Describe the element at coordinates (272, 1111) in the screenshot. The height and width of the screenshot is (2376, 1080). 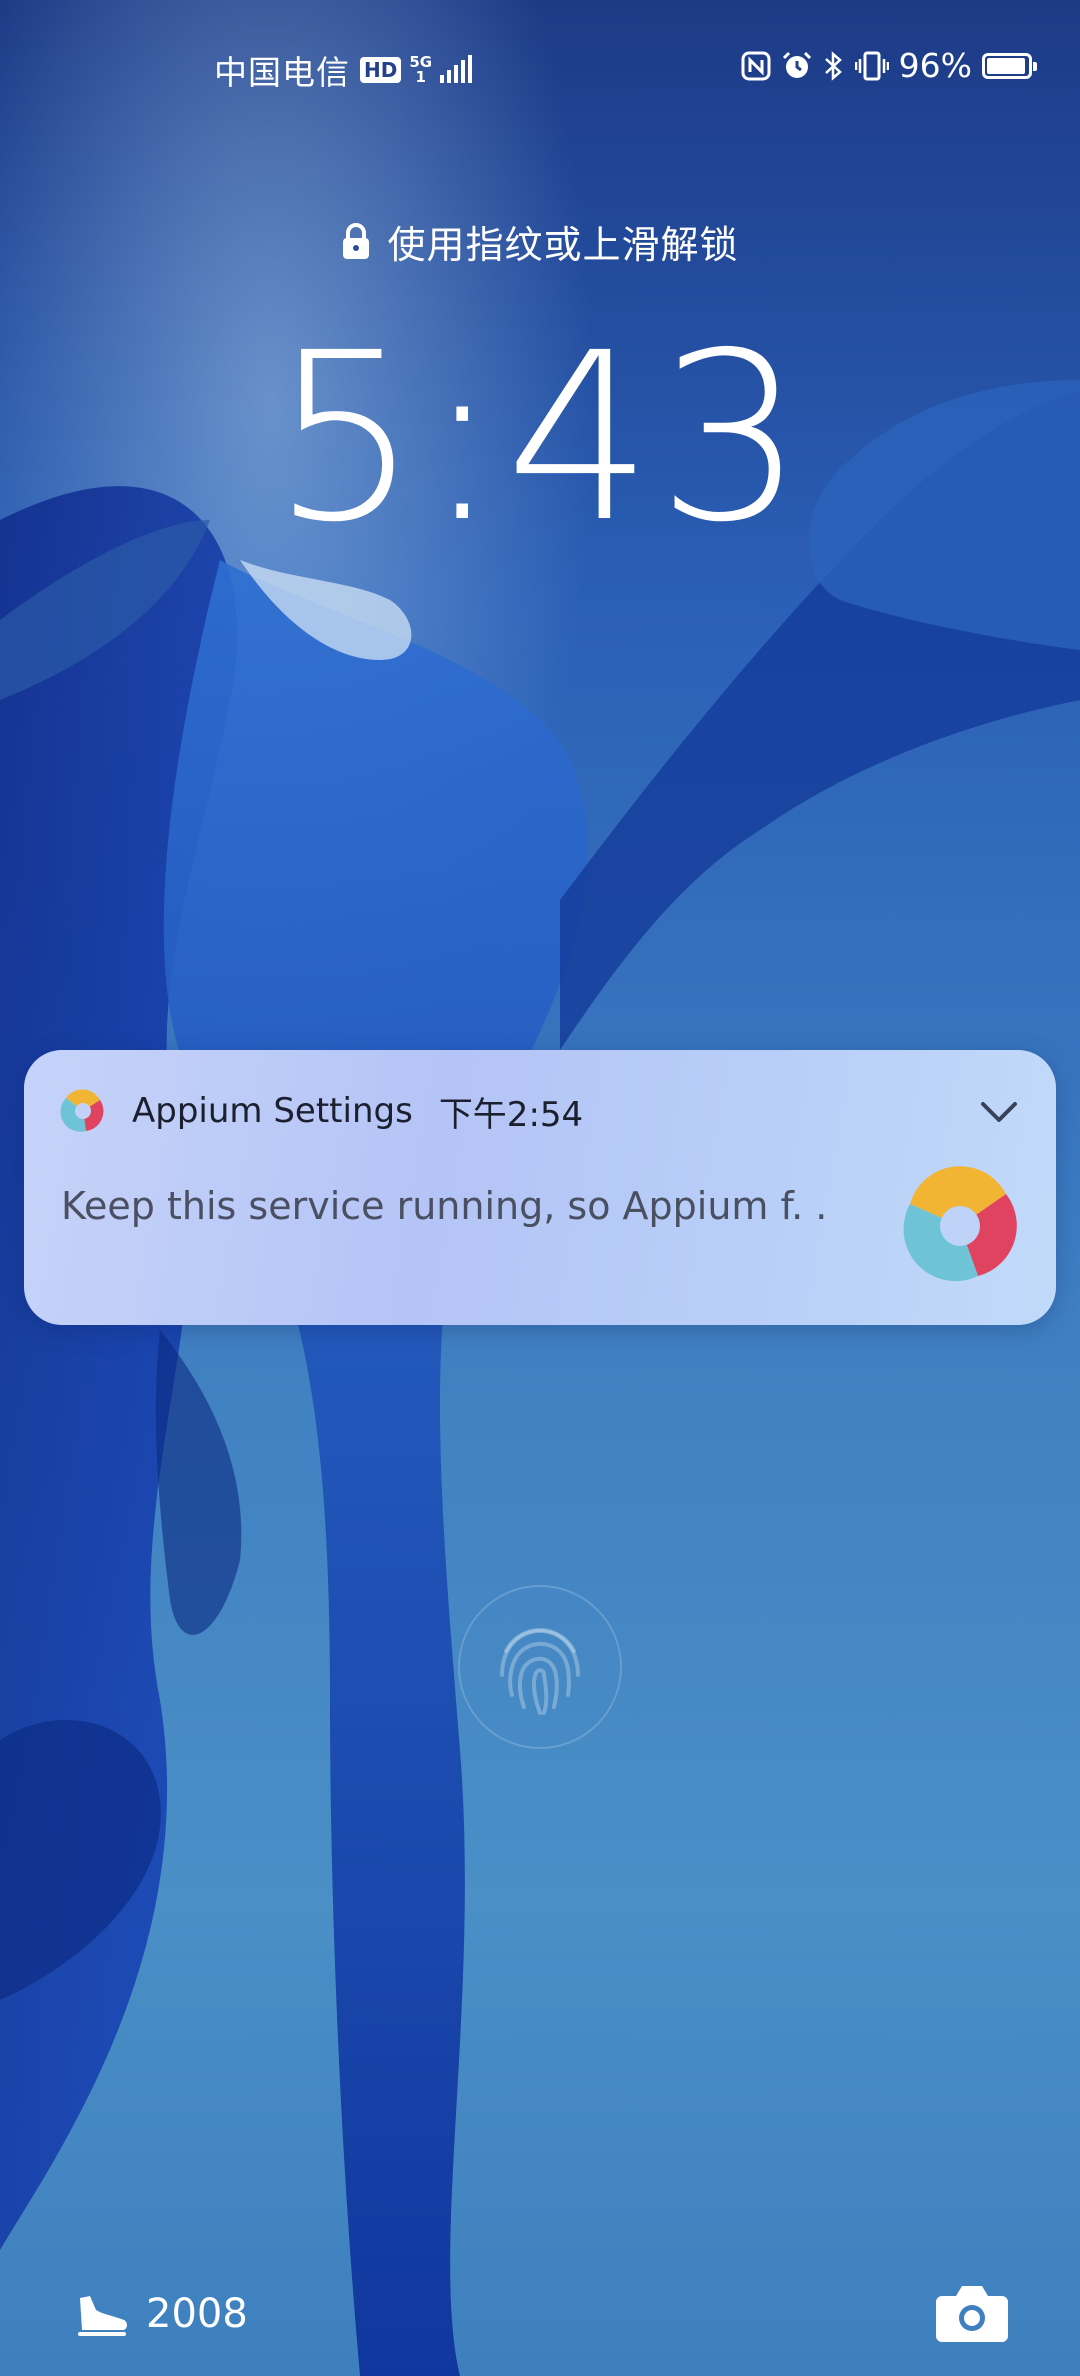
I see `notification-app-name: Appium Settings` at that location.